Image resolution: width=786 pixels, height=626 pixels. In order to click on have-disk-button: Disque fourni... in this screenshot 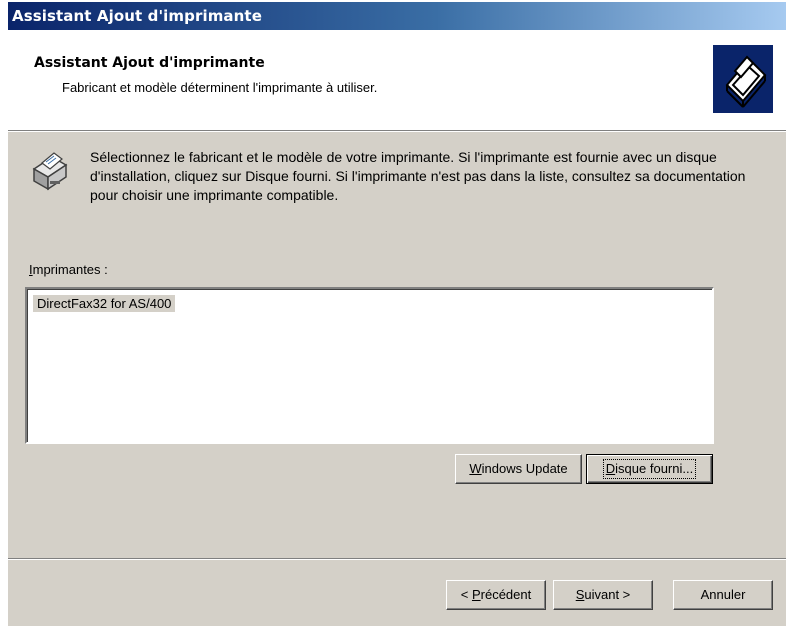, I will do `click(649, 469)`.